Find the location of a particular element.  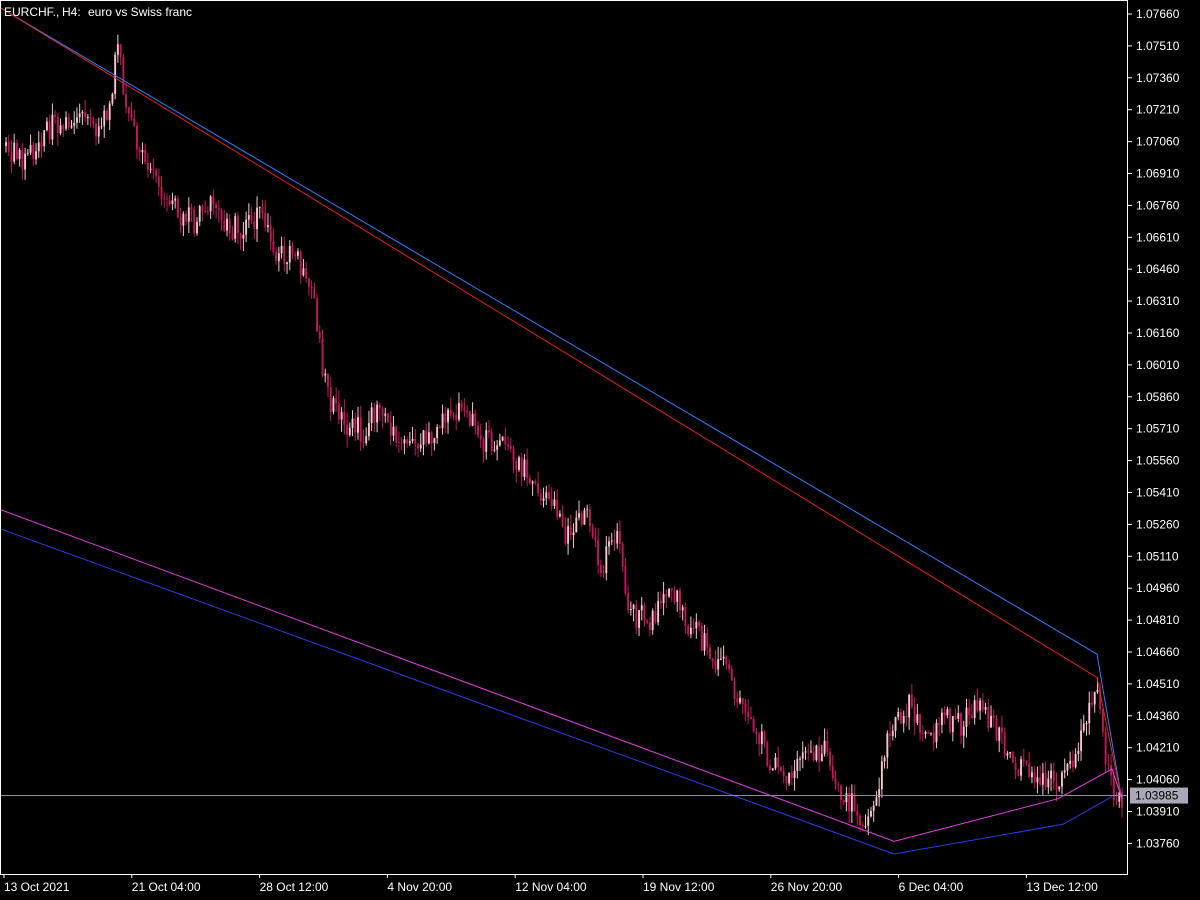

y-tick-label: 1.04510 is located at coordinates (1158, 684).